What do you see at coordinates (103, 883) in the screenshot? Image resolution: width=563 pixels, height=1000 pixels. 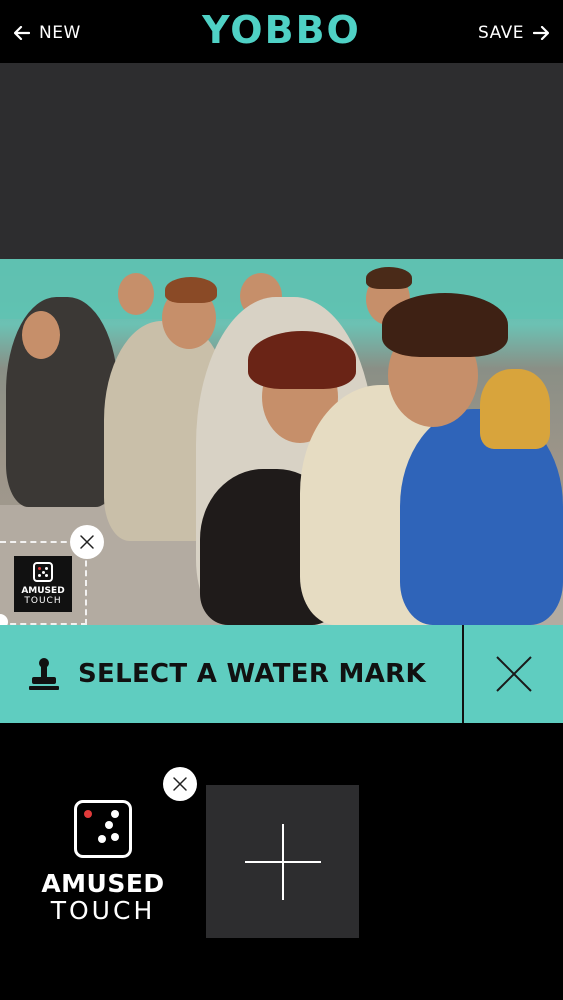 I see `watermark-tile-line1: AMUSED` at bounding box center [103, 883].